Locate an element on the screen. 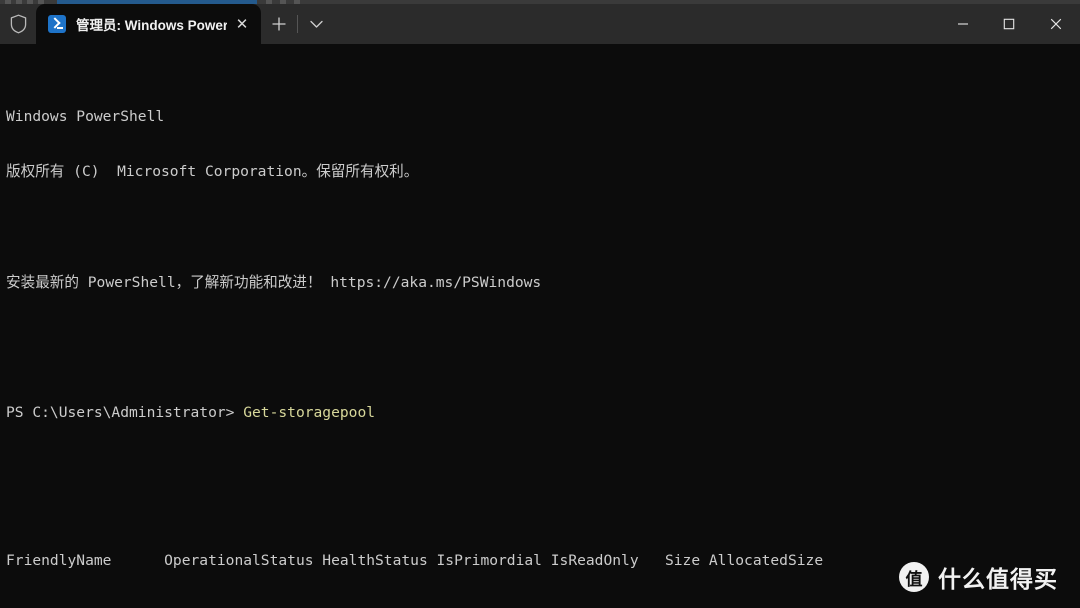 The image size is (1080, 608). watermark: 值 什么值得买 is located at coordinates (978, 577).